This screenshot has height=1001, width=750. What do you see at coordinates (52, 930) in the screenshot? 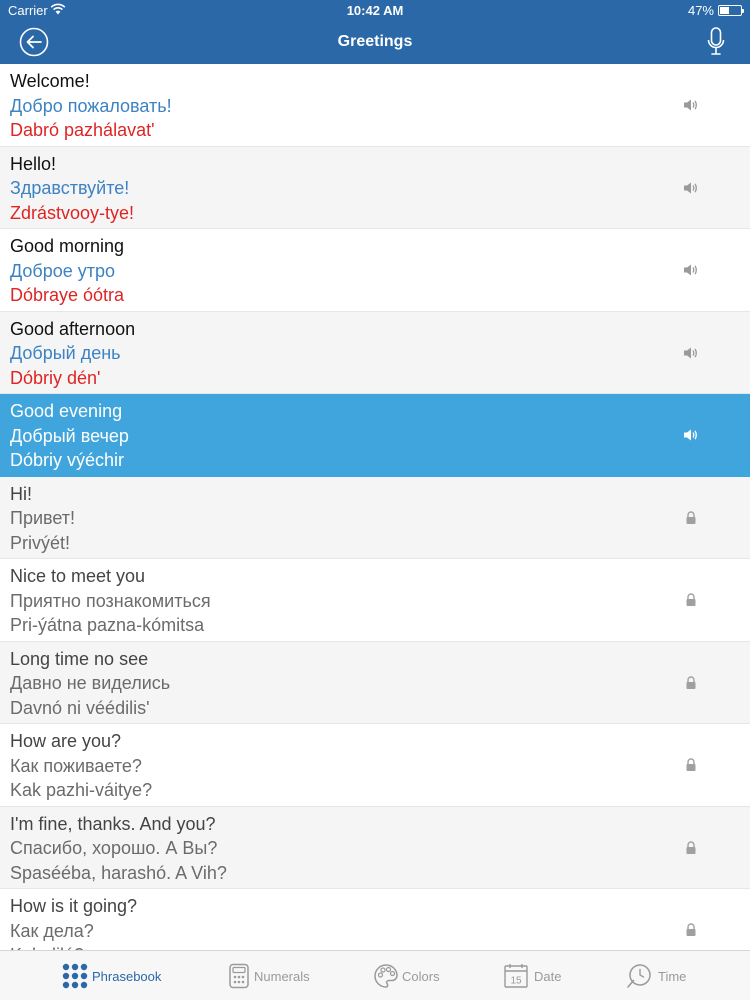
I see `phrase-russian: Как дела?` at bounding box center [52, 930].